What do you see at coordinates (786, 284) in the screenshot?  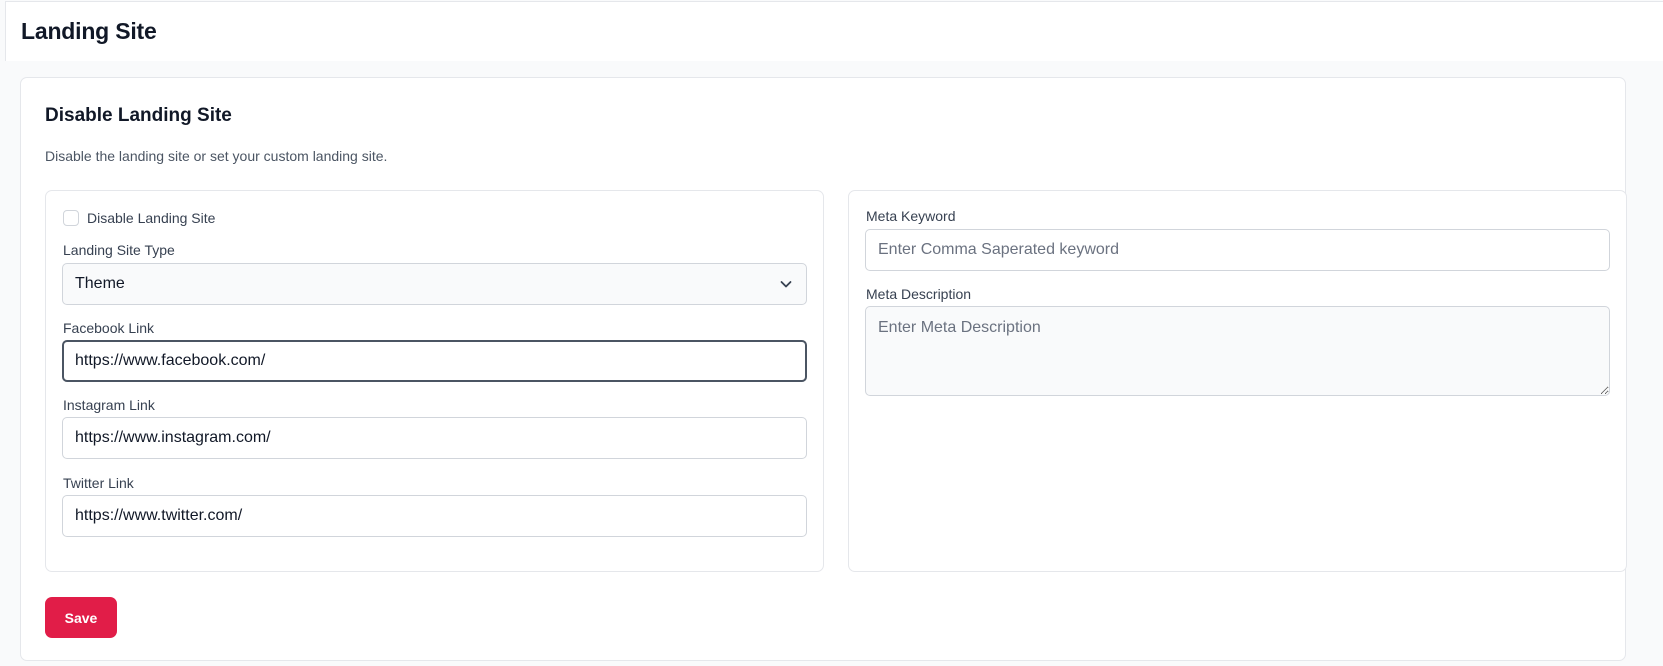 I see `chevron-down-icon` at bounding box center [786, 284].